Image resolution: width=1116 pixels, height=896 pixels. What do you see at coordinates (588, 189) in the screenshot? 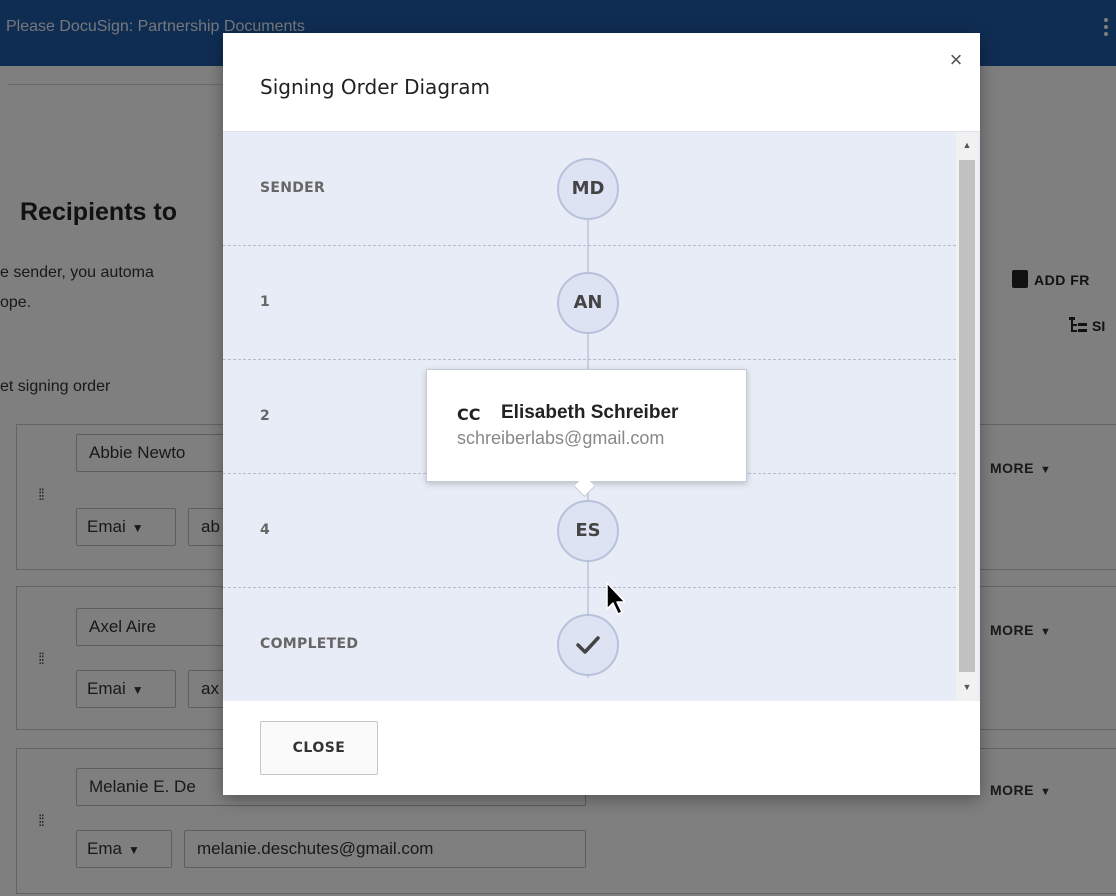
I see `recipient-node-md: MD` at bounding box center [588, 189].